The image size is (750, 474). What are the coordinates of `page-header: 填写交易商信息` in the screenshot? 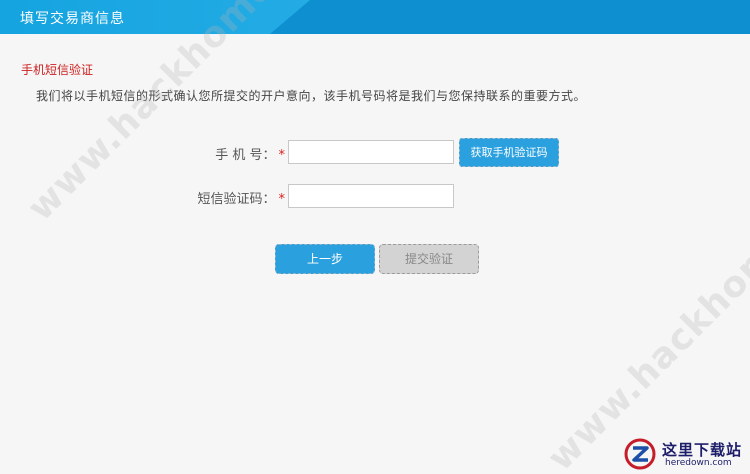 It's located at (375, 17).